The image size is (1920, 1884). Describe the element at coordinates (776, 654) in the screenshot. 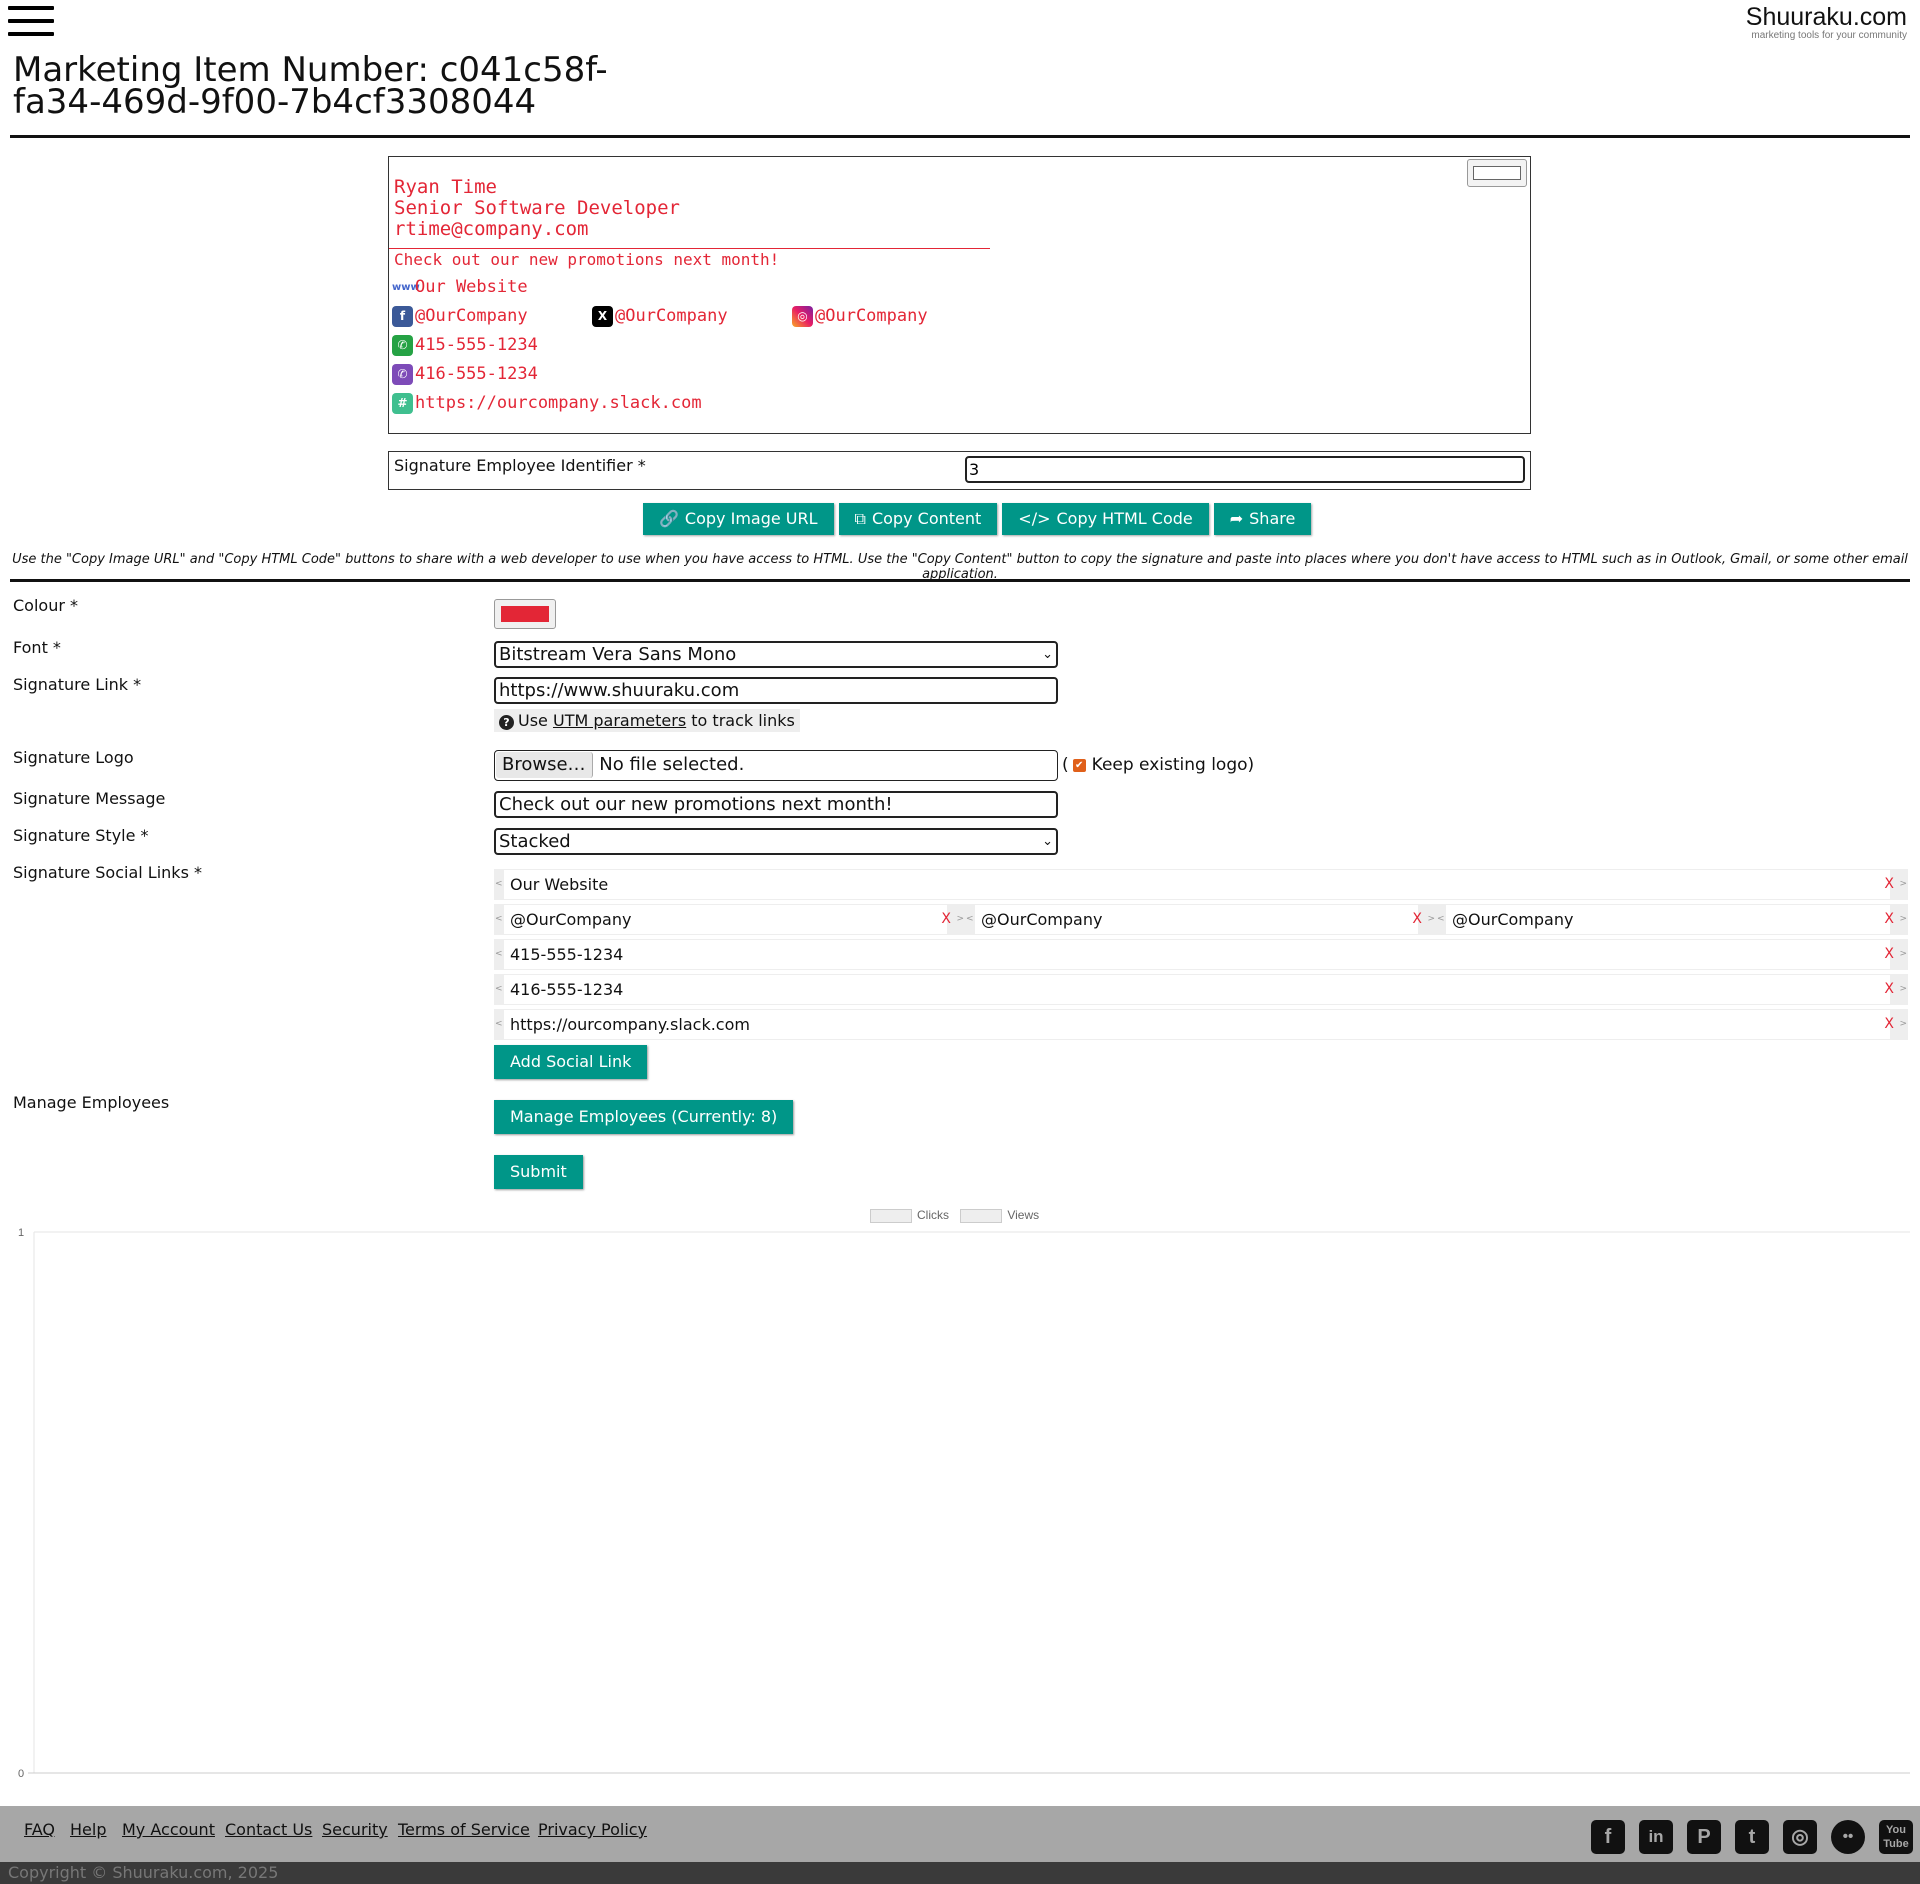

I see `font-select: Bitstream Vera Sans Mono ⌄` at that location.